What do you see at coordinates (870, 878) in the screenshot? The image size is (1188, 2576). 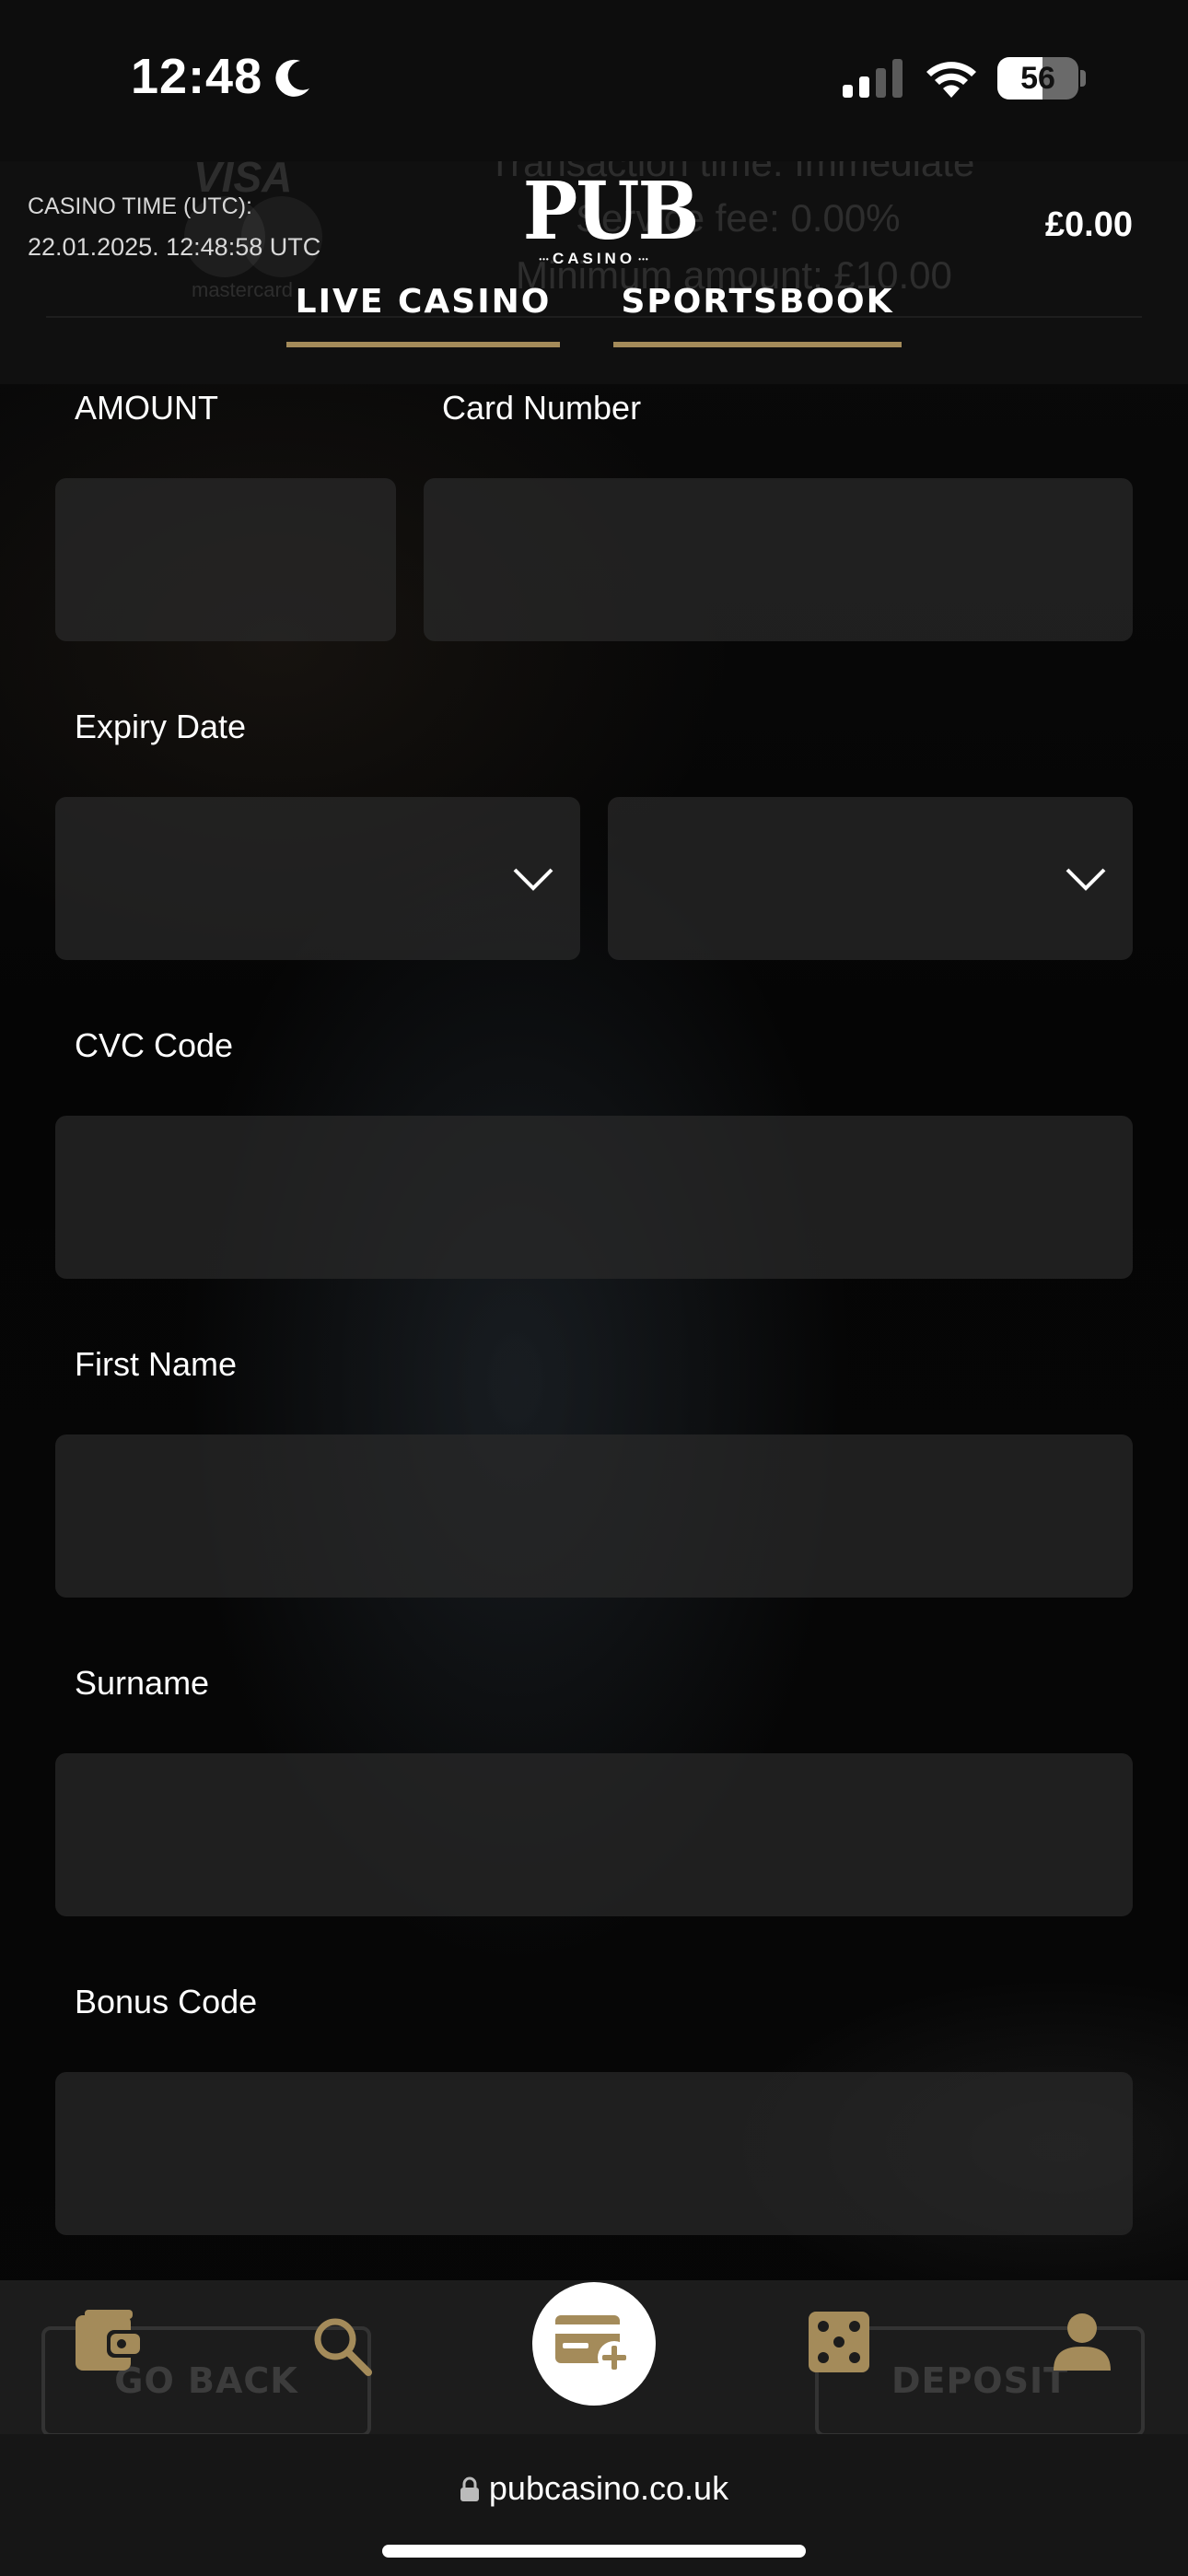 I see `expiry-year-select` at bounding box center [870, 878].